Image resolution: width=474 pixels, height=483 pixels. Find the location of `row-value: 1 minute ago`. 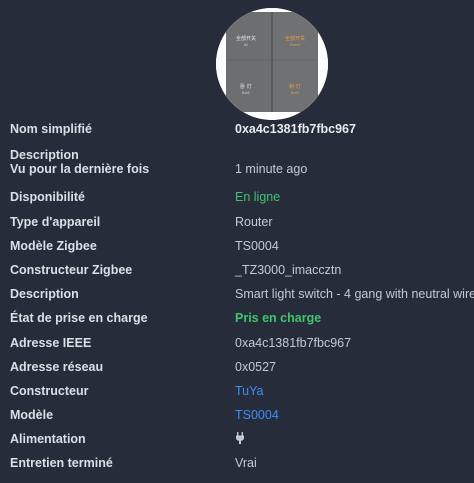

row-value: 1 minute ago is located at coordinates (271, 169).